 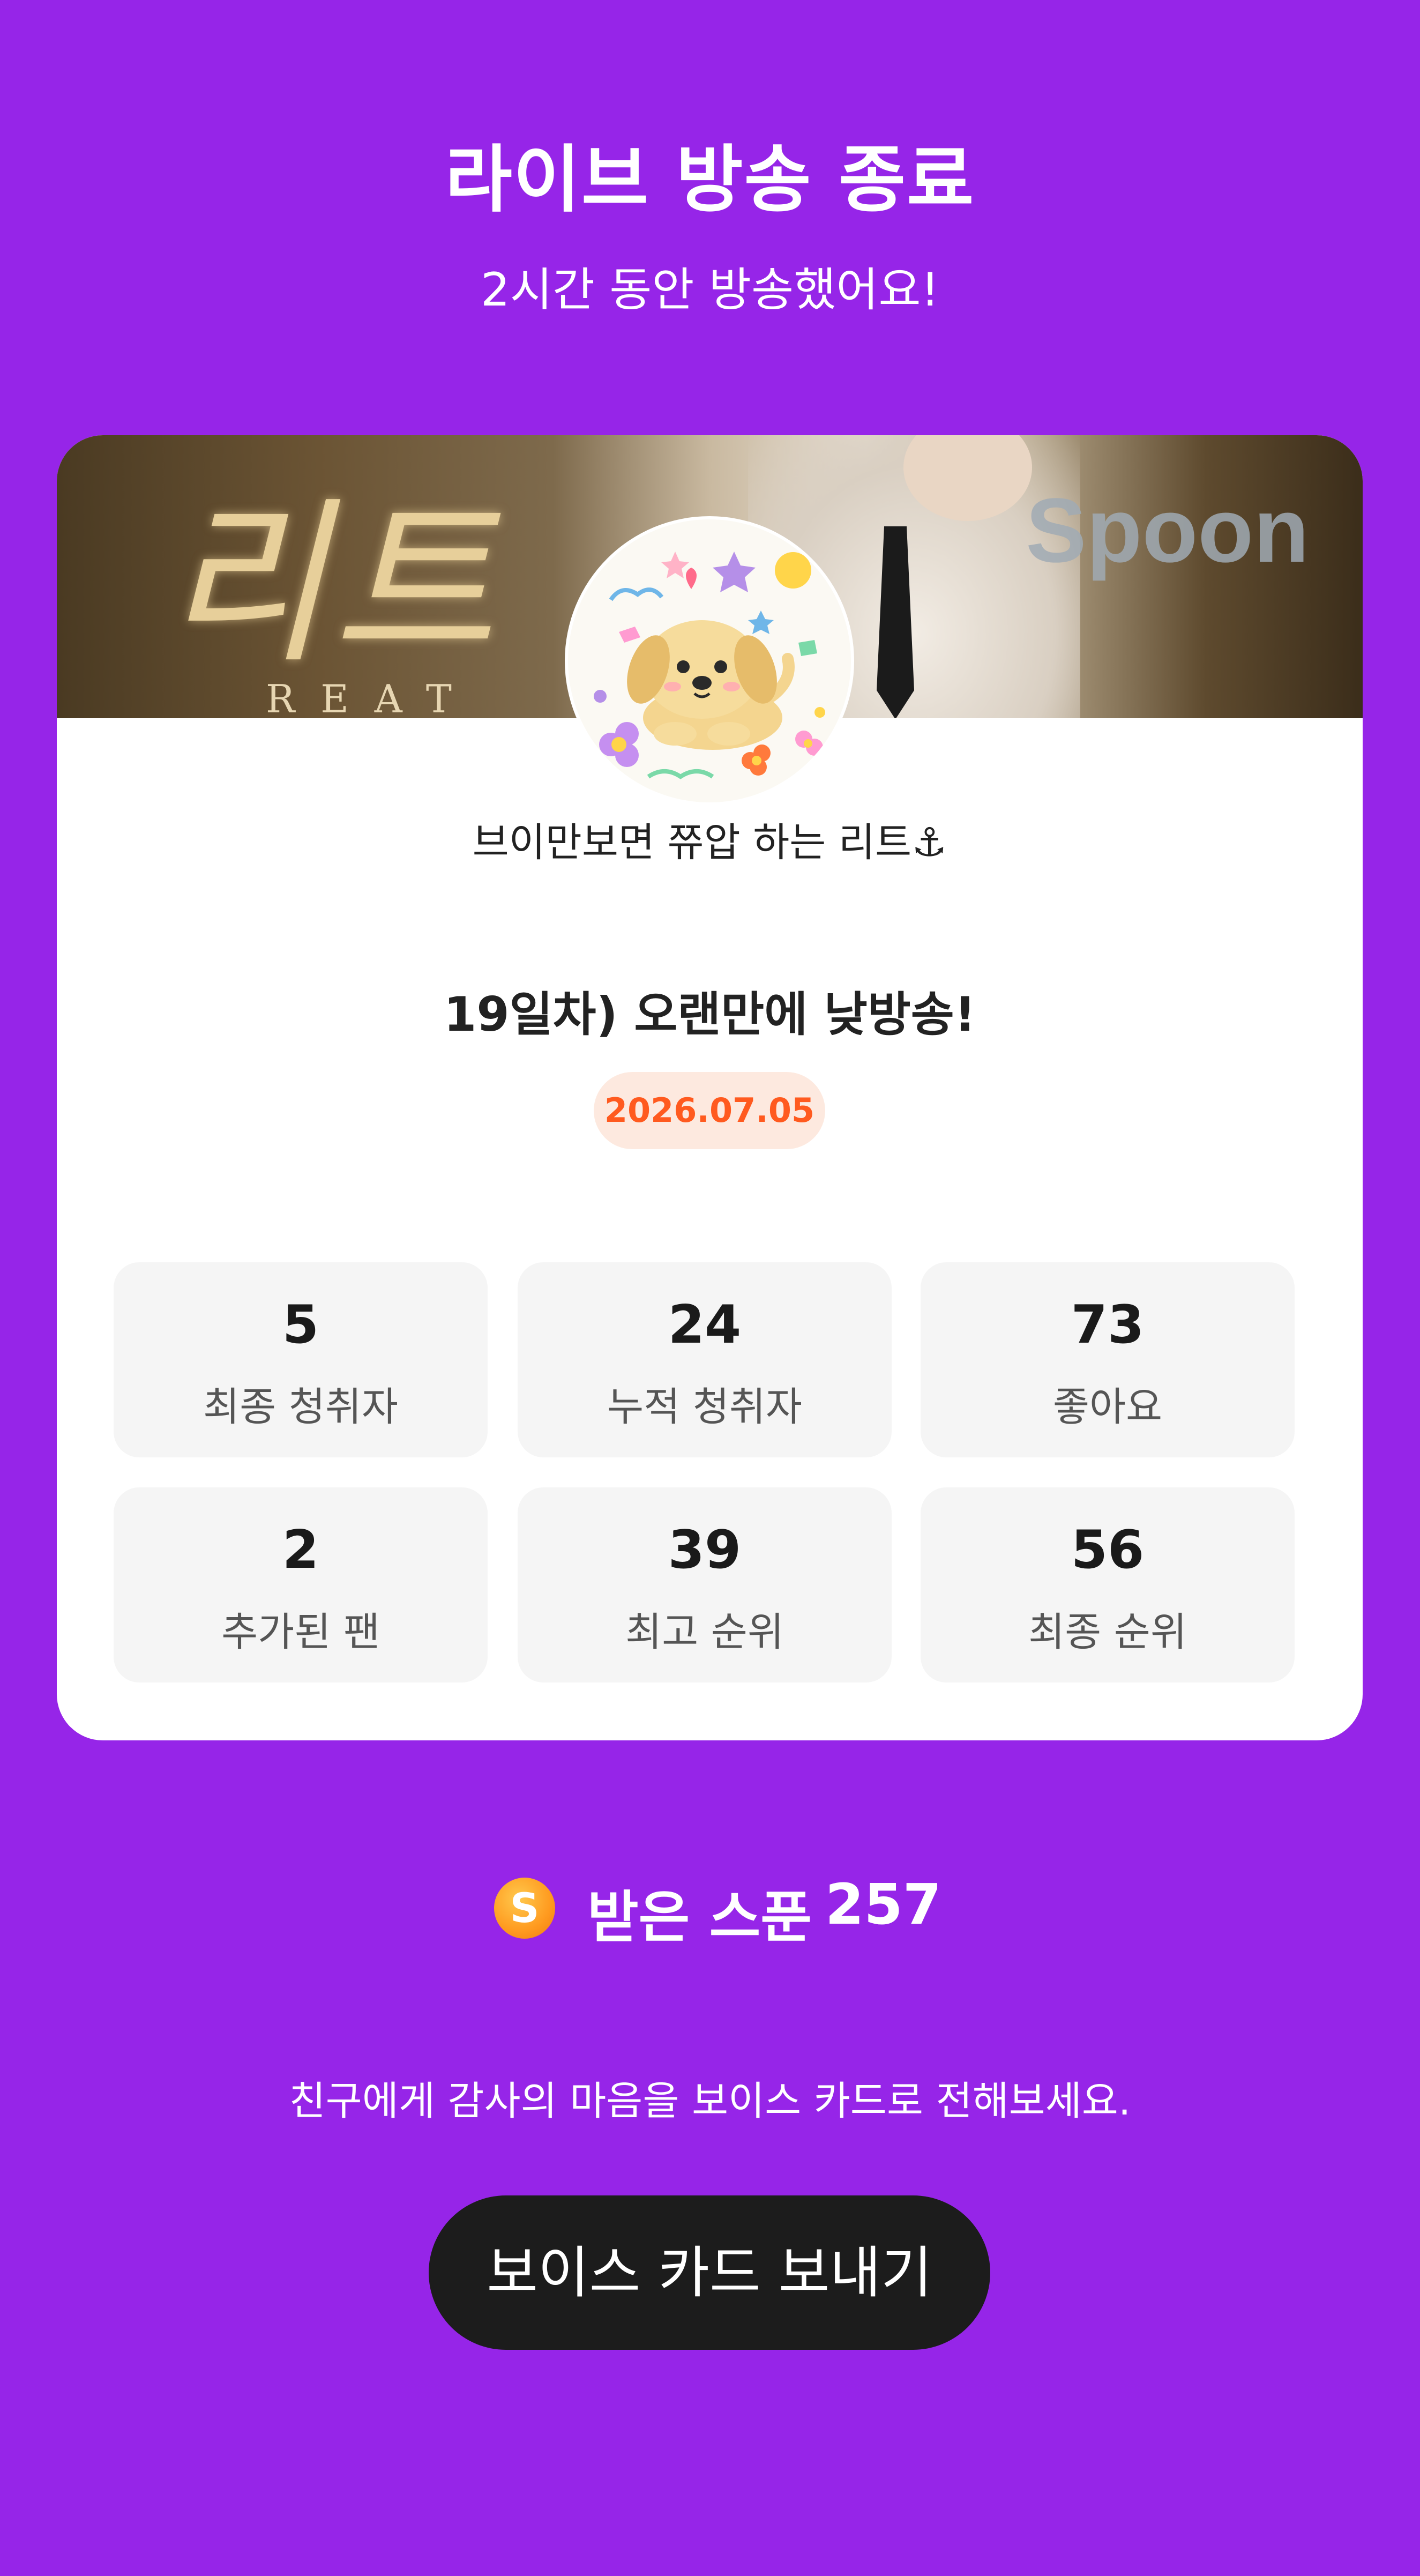 What do you see at coordinates (705, 1550) in the screenshot?
I see `stat-value: 39` at bounding box center [705, 1550].